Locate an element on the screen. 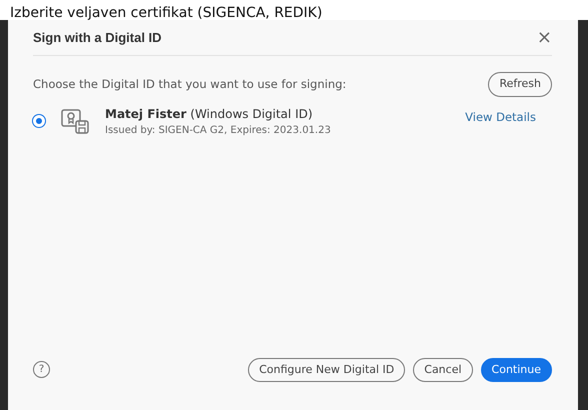  help-button: ? is located at coordinates (41, 369).